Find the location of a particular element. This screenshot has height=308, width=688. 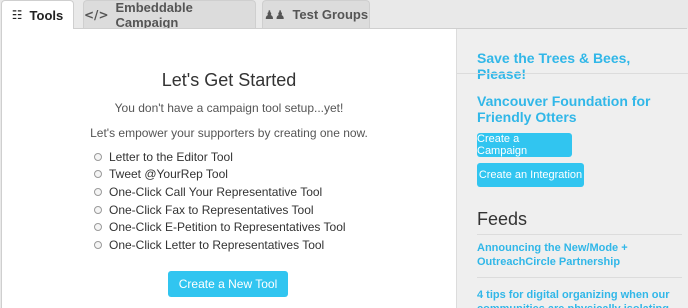

tool-option-label: One-Click Call Your Representative Tool is located at coordinates (216, 191).